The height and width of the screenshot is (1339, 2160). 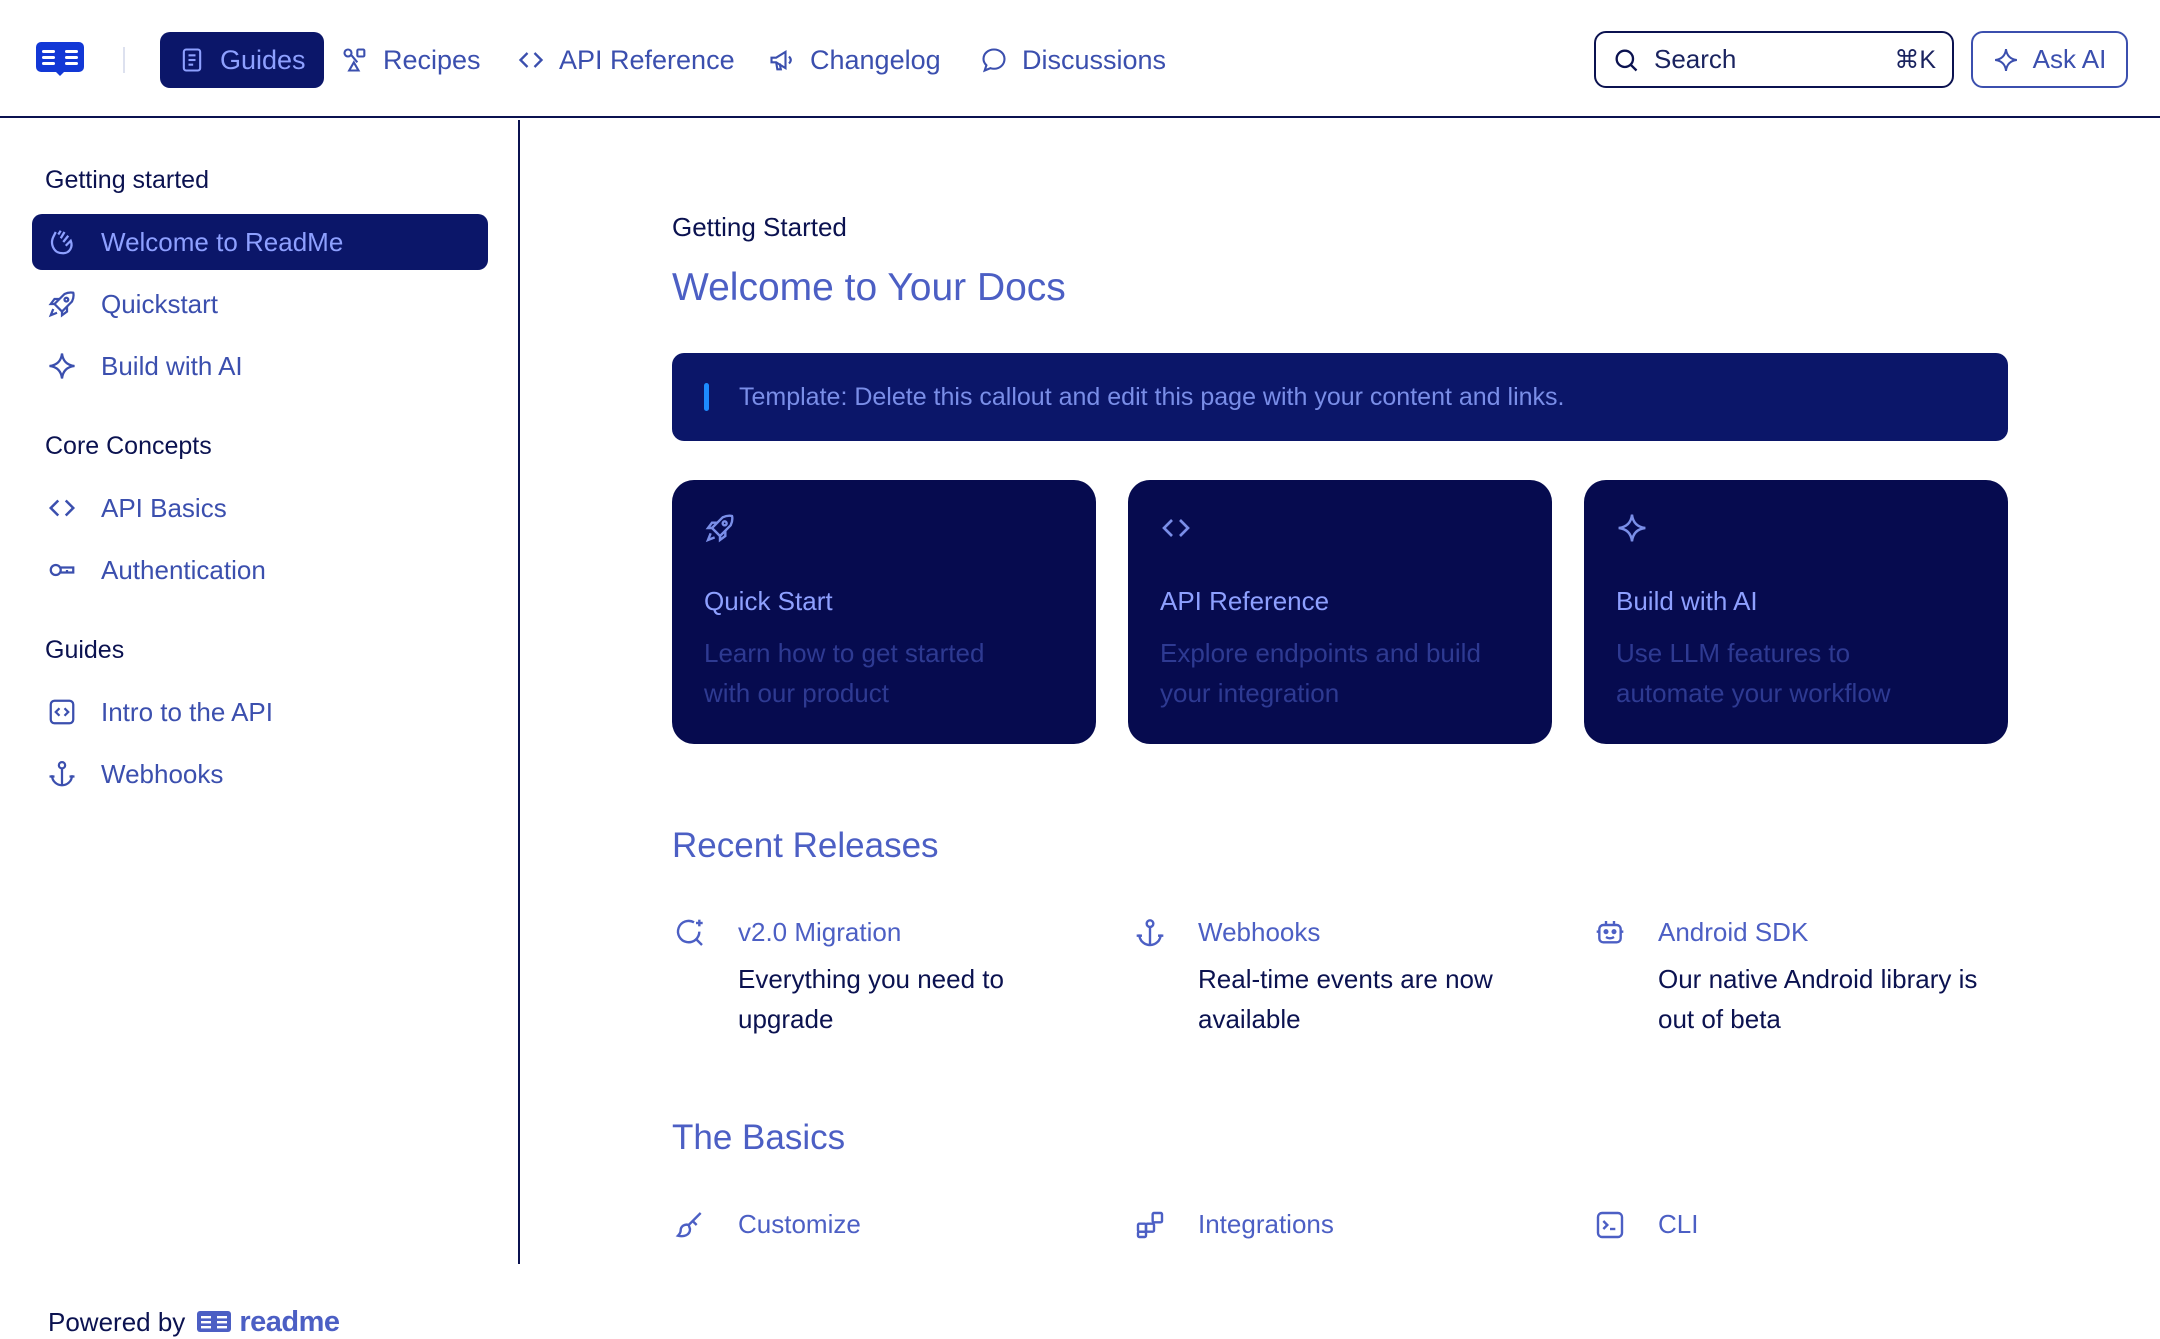 I want to click on basics-title: CLI, so click(x=1678, y=1224).